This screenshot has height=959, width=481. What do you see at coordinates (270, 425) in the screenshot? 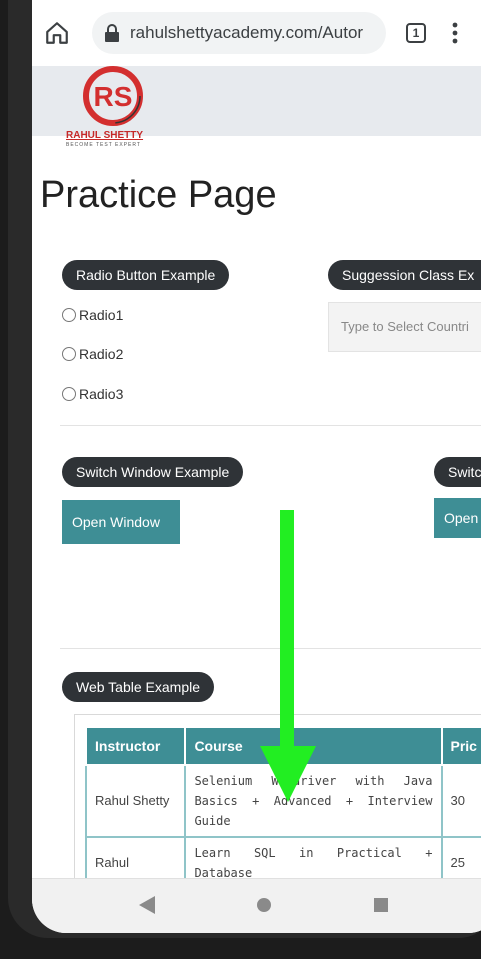
I see `section-divider` at bounding box center [270, 425].